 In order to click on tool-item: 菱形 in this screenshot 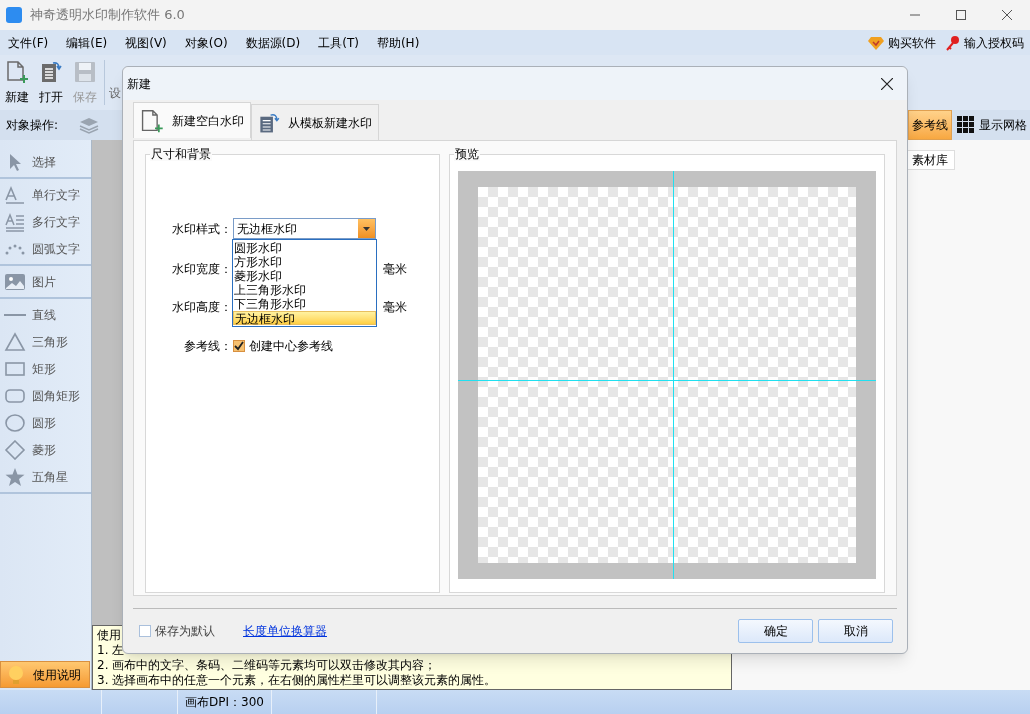, I will do `click(45, 449)`.